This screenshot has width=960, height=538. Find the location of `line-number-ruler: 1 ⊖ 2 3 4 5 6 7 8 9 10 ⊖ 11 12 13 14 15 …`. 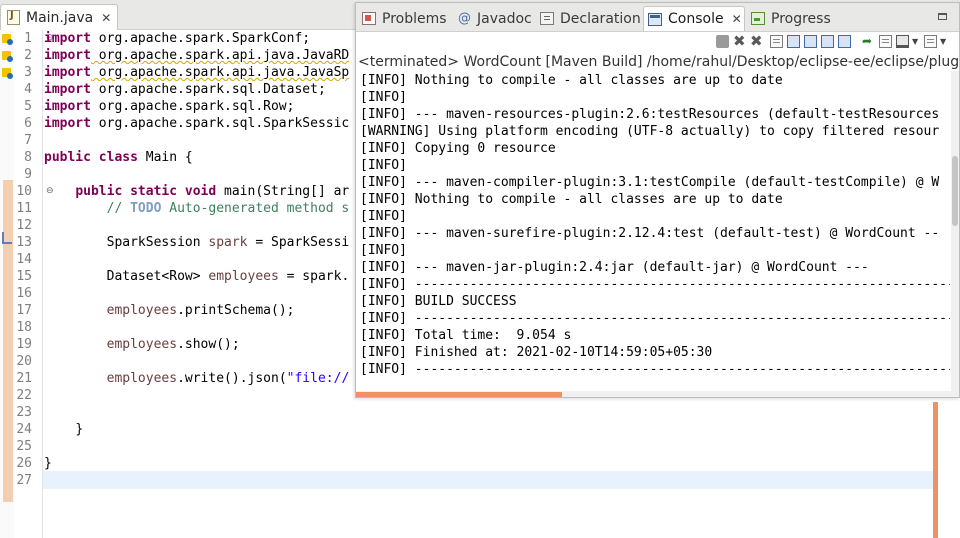

line-number-ruler: 1 ⊖ 2 3 4 5 6 7 8 9 10 ⊖ 11 12 13 14 15 … is located at coordinates (34, 284).